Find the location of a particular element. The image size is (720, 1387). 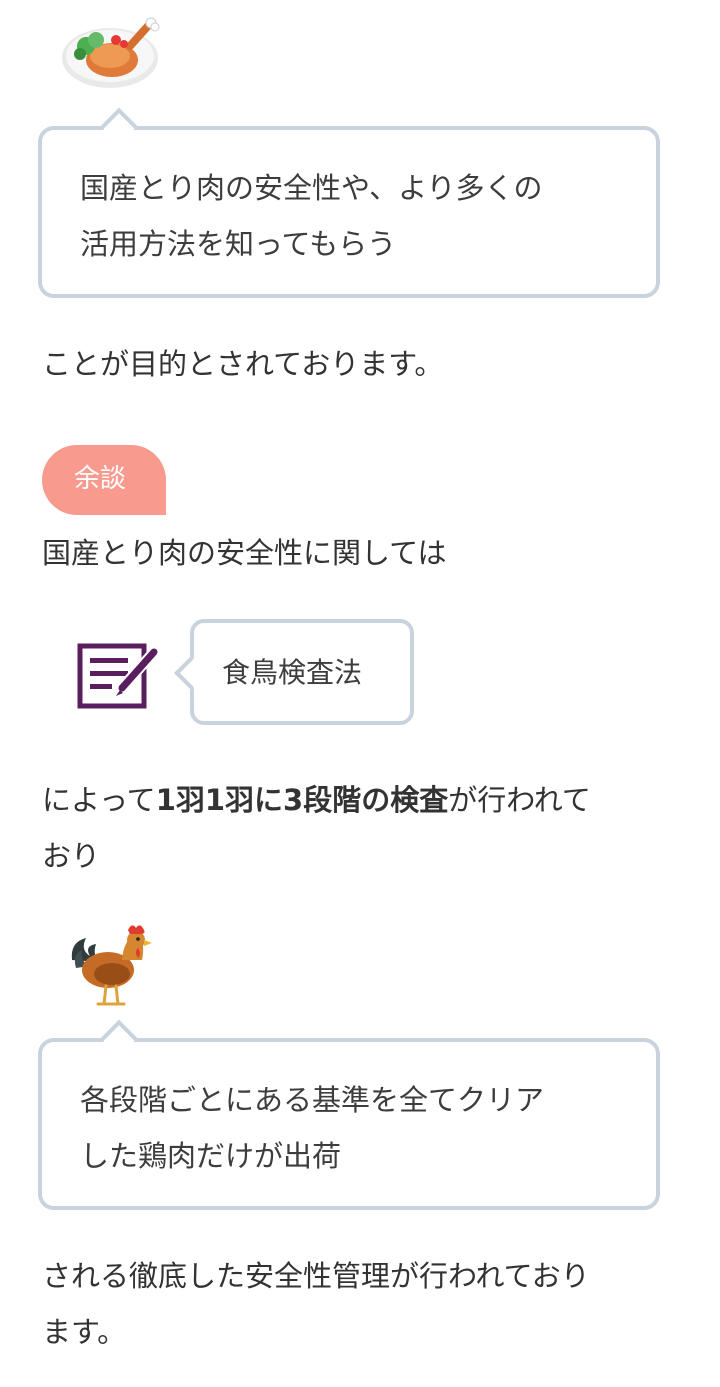

paragraph-text: ます。 is located at coordinates (84, 1332).